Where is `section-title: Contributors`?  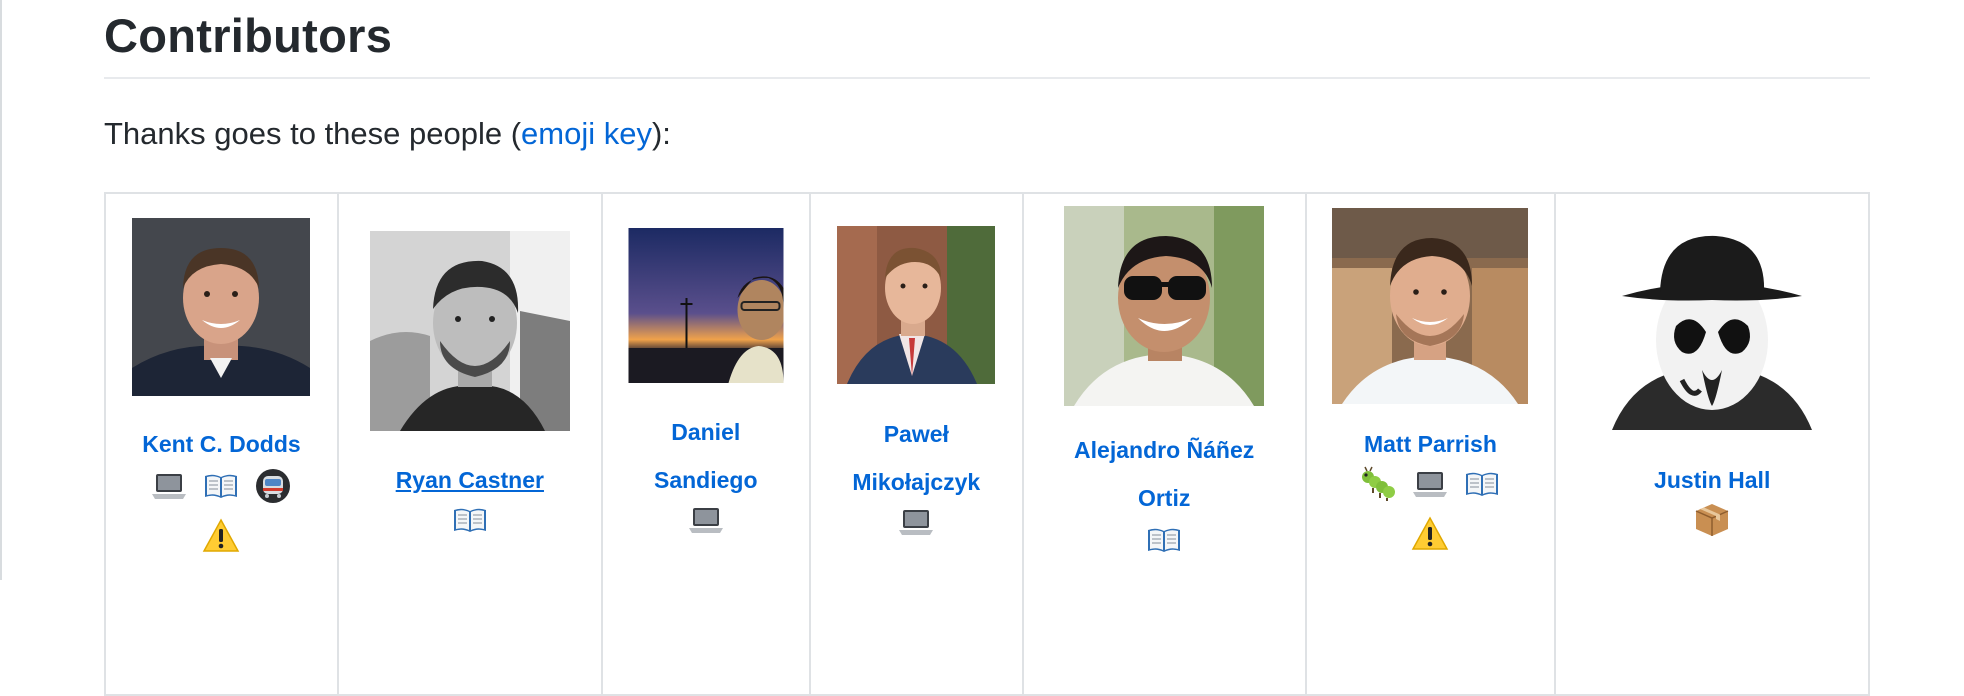 section-title: Contributors is located at coordinates (248, 35).